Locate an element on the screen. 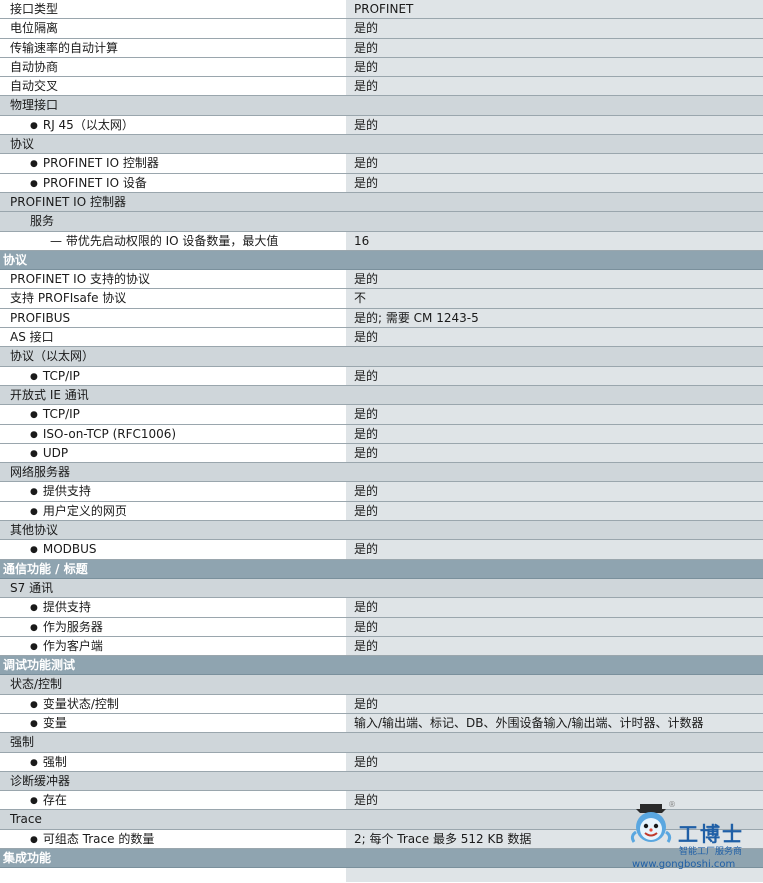 Image resolution: width=763 pixels, height=883 pixels. row-label: 存在 is located at coordinates (173, 800).